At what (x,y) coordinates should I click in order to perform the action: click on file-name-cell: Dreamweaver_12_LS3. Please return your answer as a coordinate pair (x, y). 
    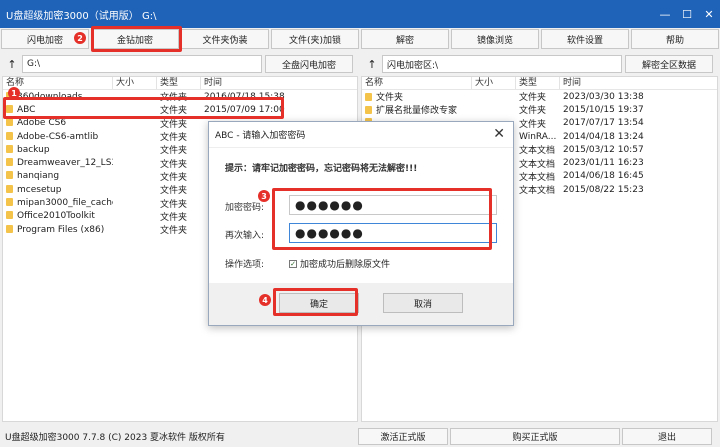
    Looking at the image, I should click on (58, 163).